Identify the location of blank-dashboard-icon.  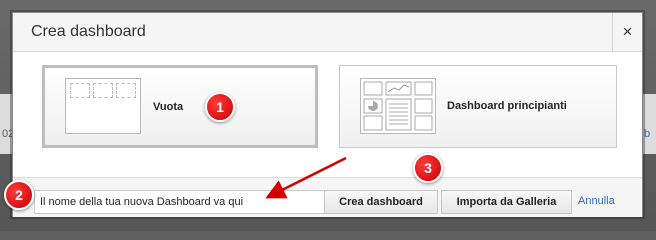
(103, 106).